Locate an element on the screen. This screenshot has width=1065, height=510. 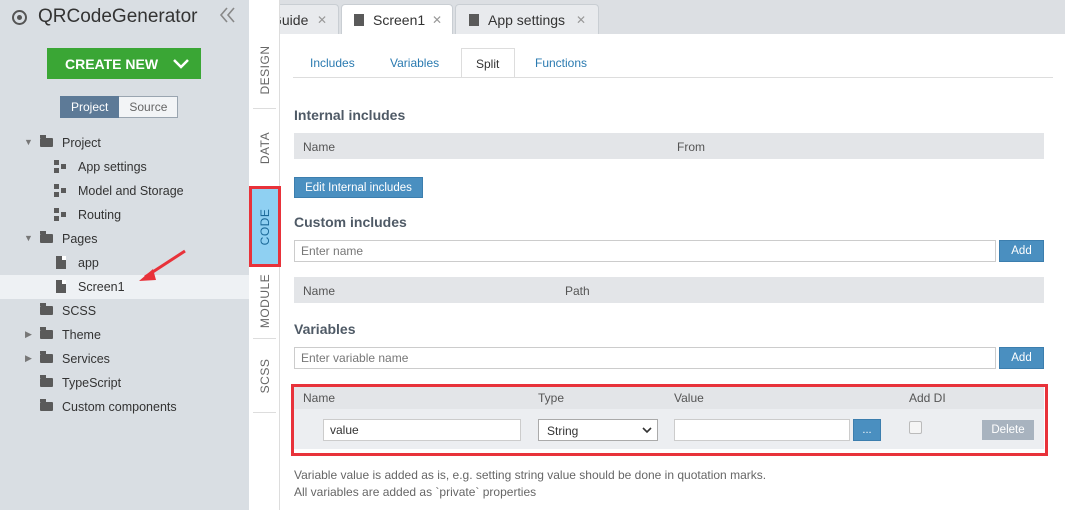
tab-app-settings: App settings ✕ is located at coordinates (527, 19).